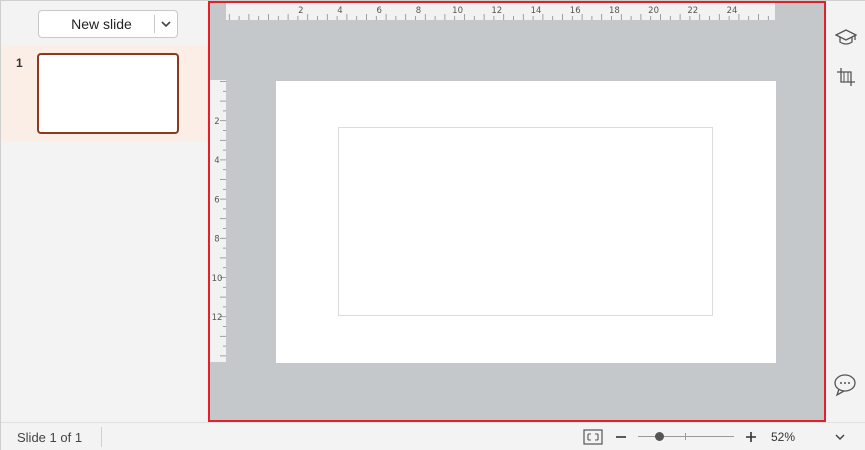  I want to click on zoom-slider-thumb, so click(659, 436).